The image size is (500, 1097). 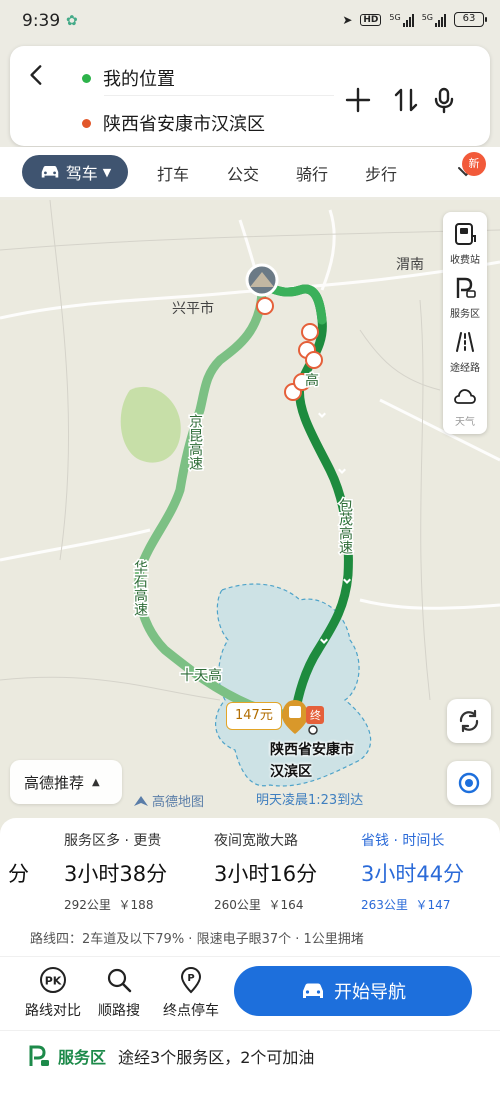 What do you see at coordinates (312, 750) in the screenshot?
I see `destination-map-label-line1: 陕西省安康市` at bounding box center [312, 750].